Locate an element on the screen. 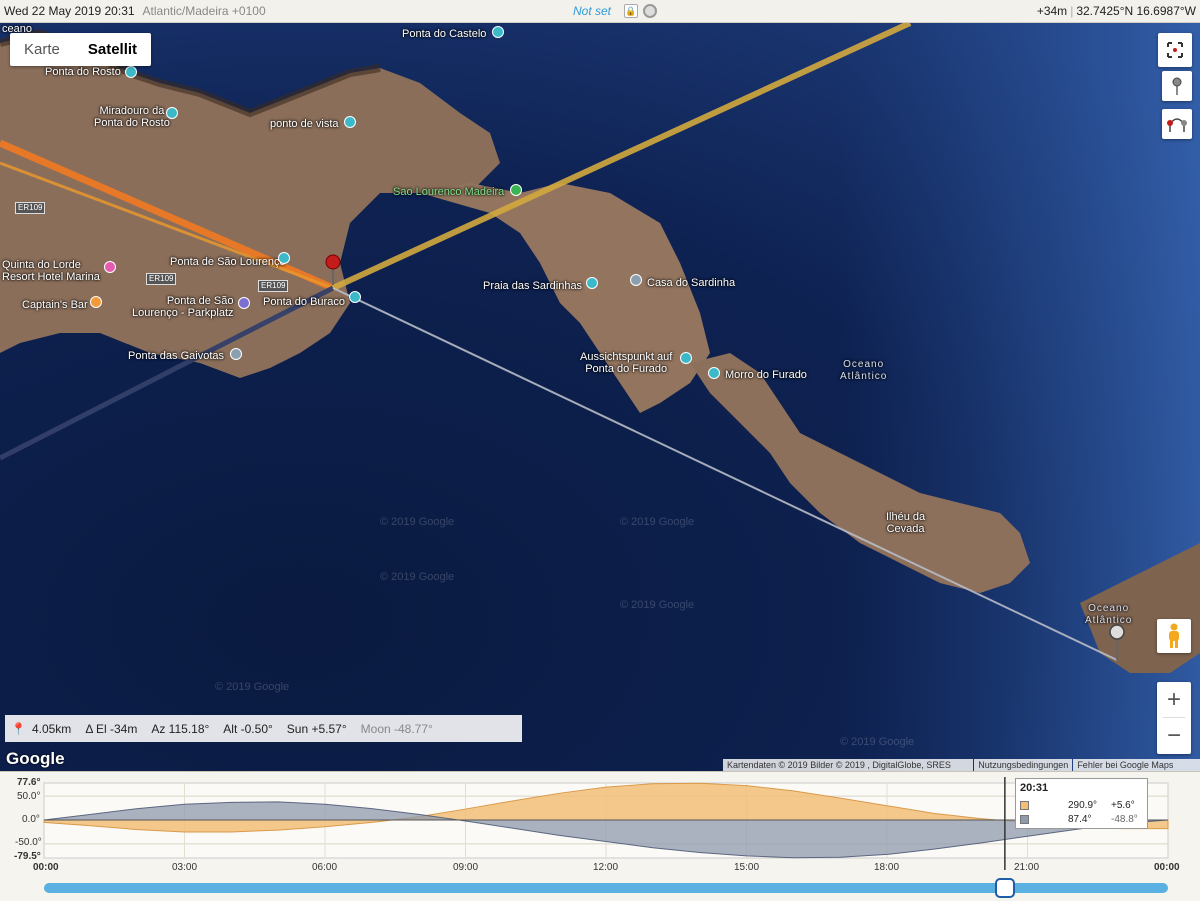  y-tick-label: 50.0° is located at coordinates (29, 796).